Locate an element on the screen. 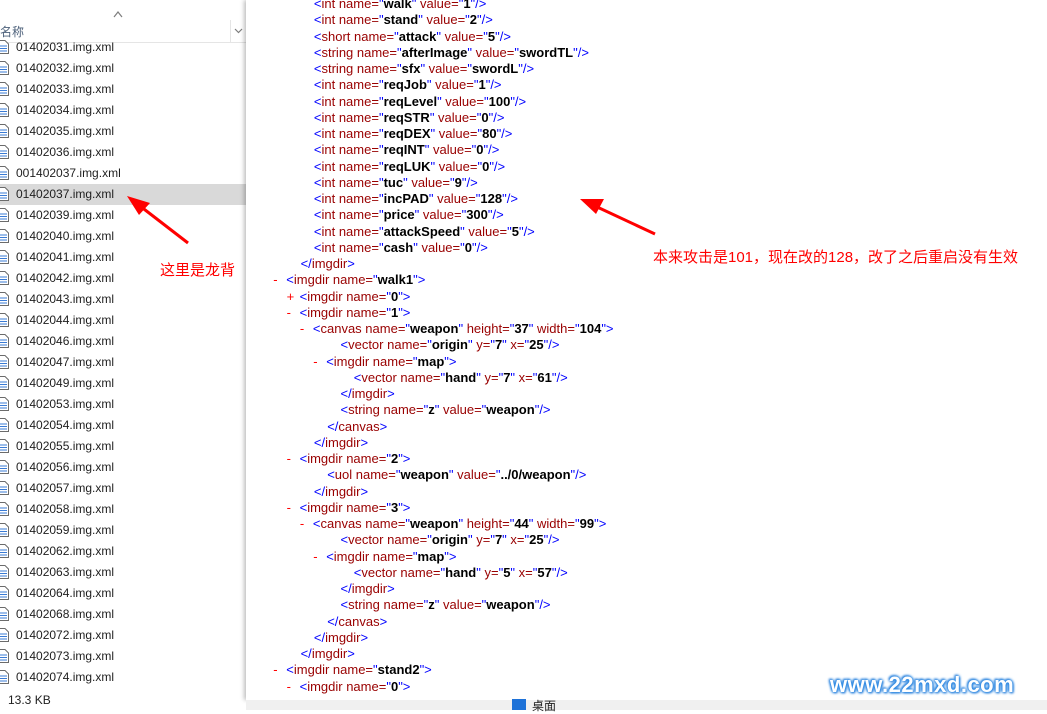  xml-value: incPAD is located at coordinates (406, 198).